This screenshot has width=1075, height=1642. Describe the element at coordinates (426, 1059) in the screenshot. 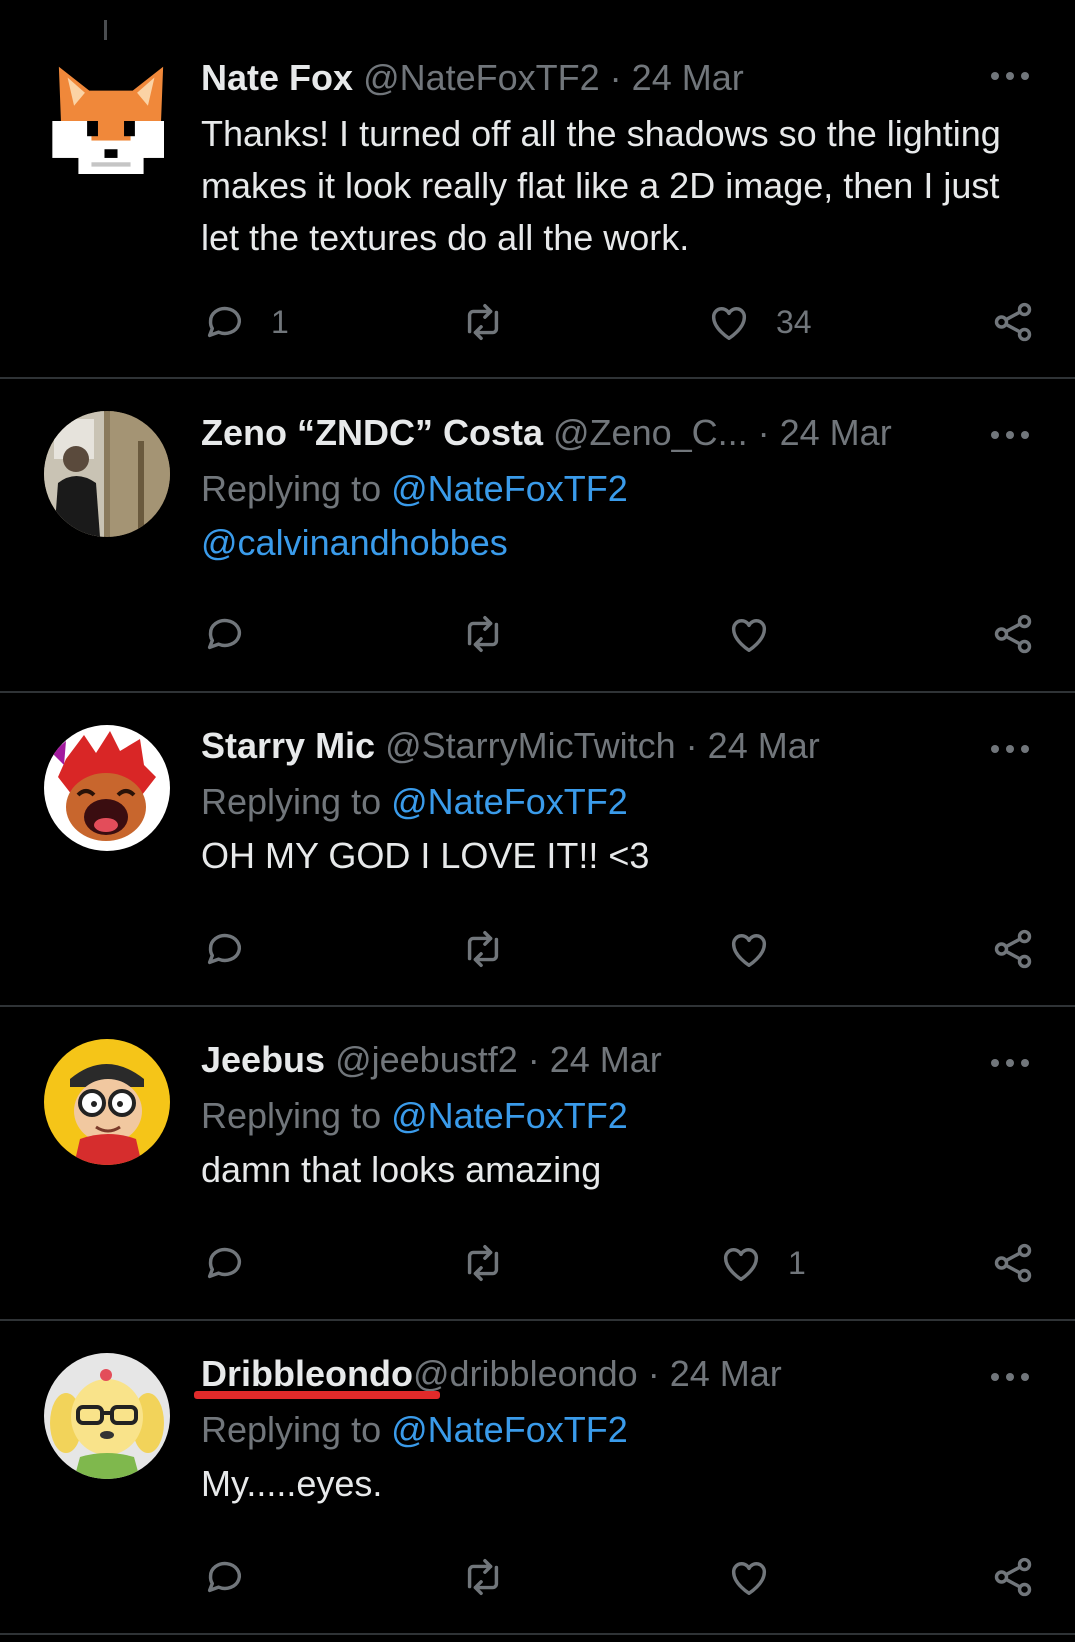

I see `user-handle: @jeebustf2` at that location.